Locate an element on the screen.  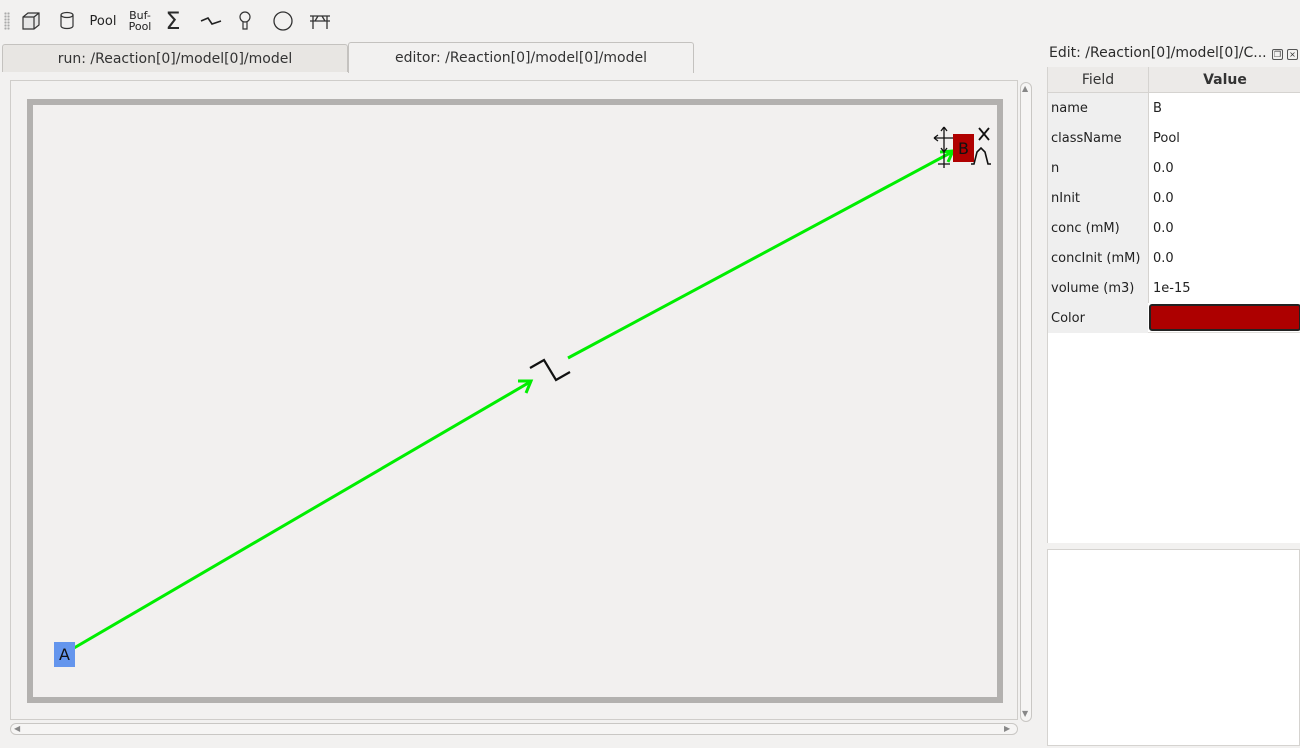
table-row: concInit (mM) 0.0 is located at coordinates (1174, 258).